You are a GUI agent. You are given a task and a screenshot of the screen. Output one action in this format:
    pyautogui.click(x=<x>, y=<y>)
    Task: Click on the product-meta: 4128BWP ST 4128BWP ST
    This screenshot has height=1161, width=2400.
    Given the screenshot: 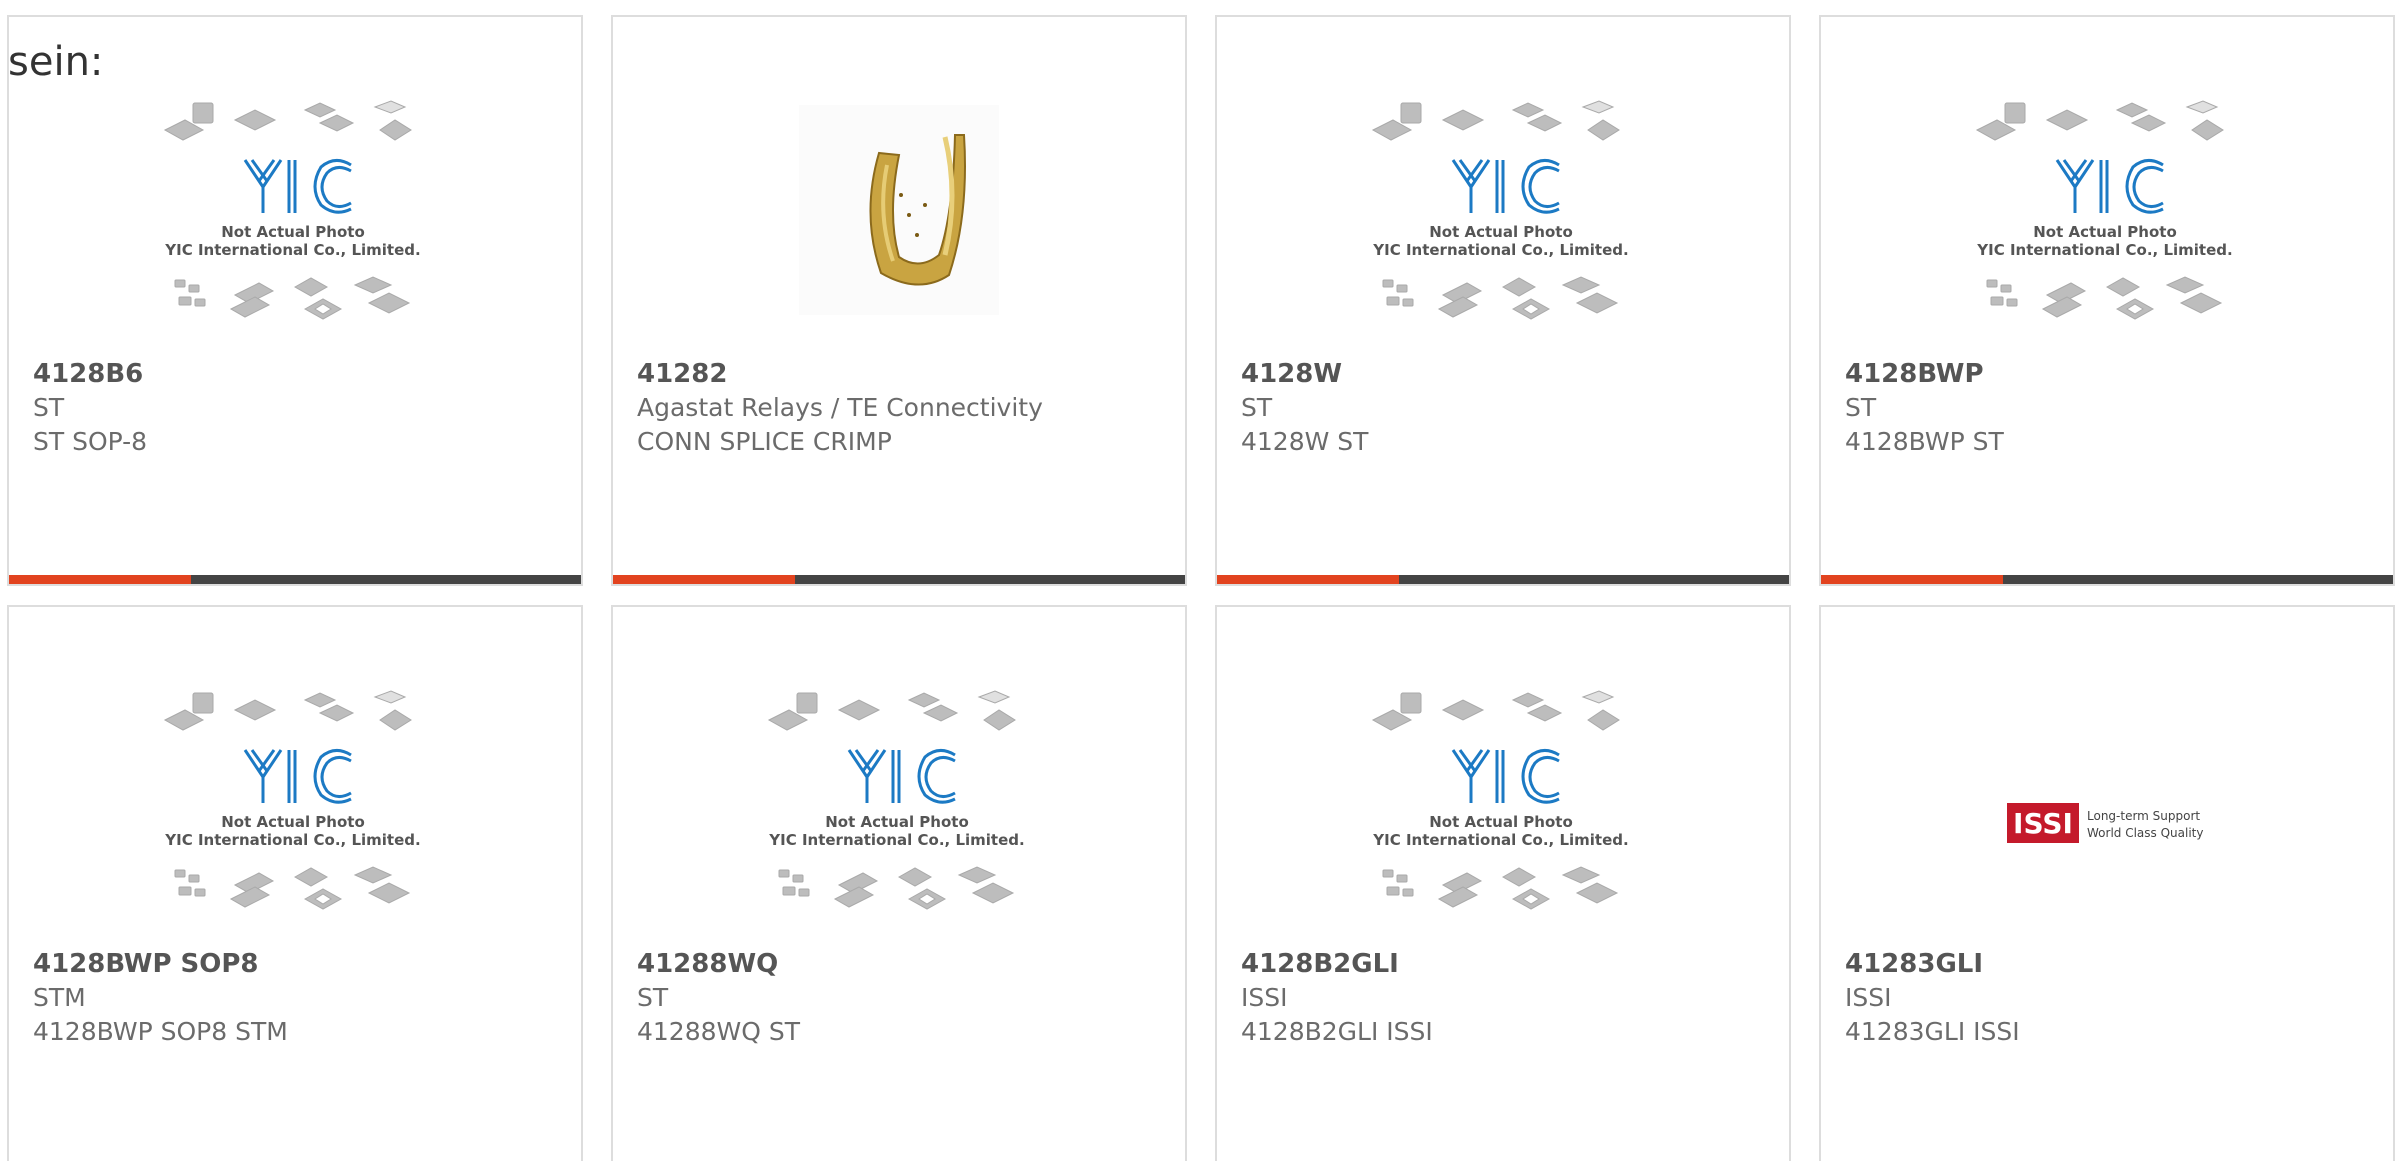 What is the action you would take?
    pyautogui.click(x=2111, y=408)
    